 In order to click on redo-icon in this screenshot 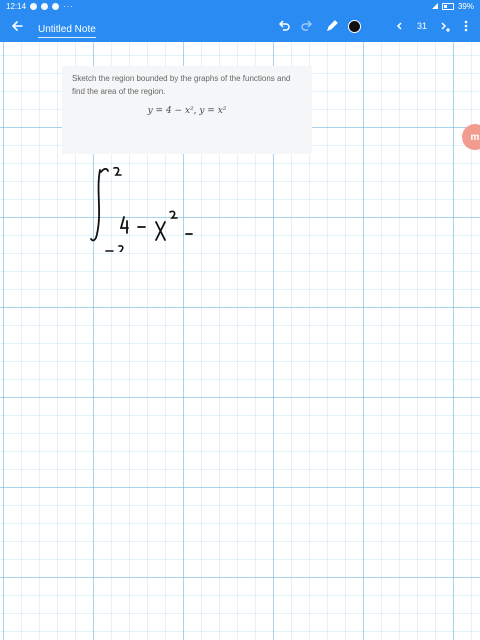, I will do `click(307, 25)`.